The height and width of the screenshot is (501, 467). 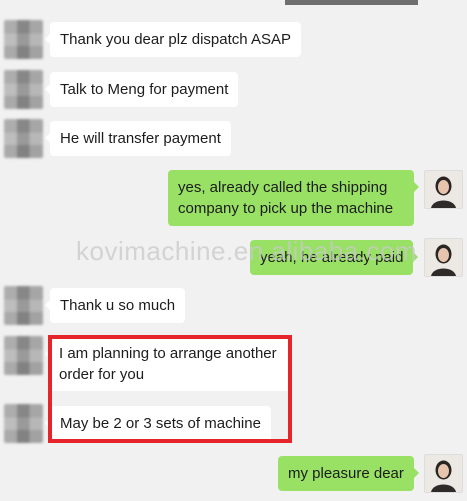 What do you see at coordinates (351, 2) in the screenshot?
I see `top-bar-strip` at bounding box center [351, 2].